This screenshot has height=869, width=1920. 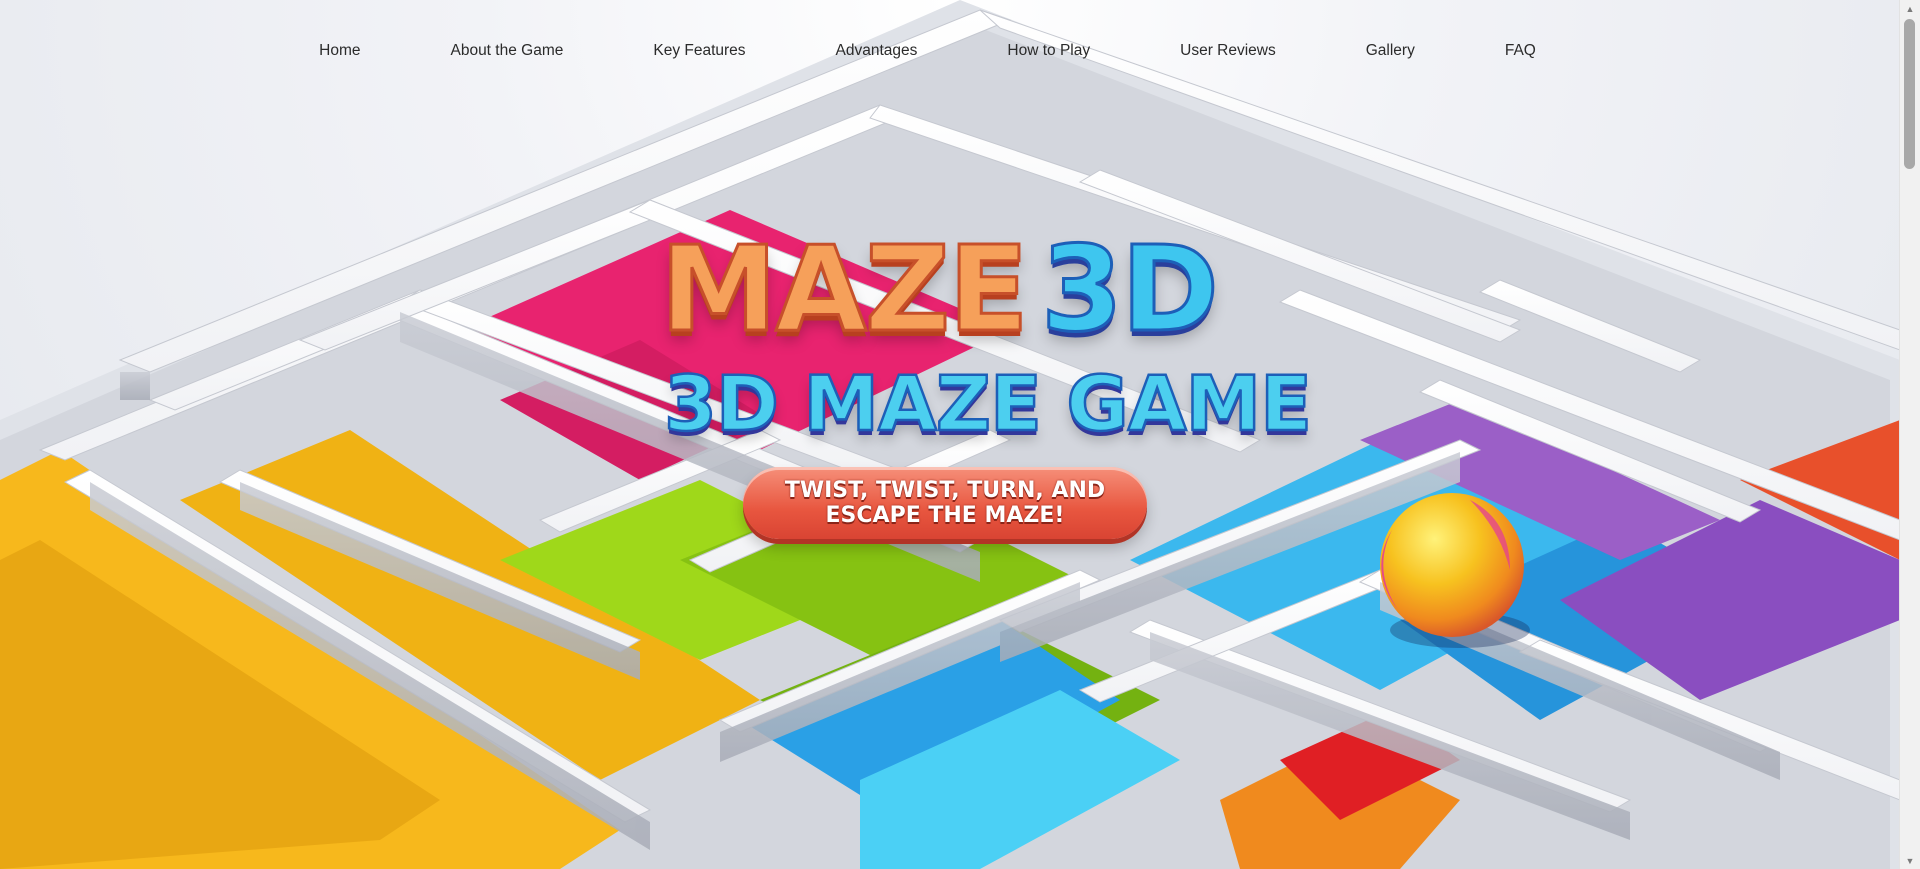 What do you see at coordinates (1909, 94) in the screenshot?
I see `scrollbar-thumb` at bounding box center [1909, 94].